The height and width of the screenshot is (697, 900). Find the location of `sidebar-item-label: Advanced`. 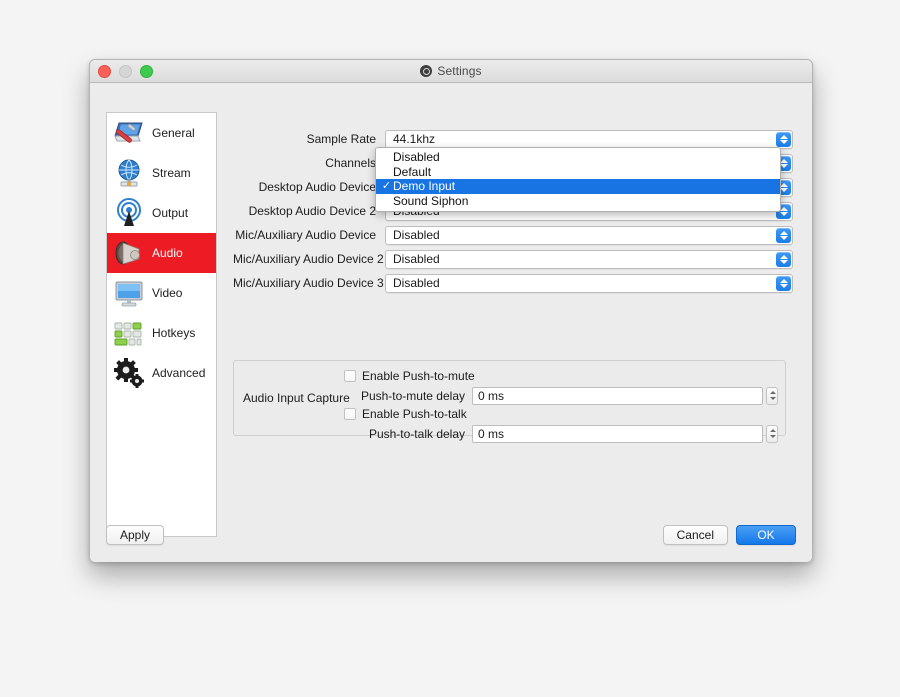

sidebar-item-label: Advanced is located at coordinates (179, 373).